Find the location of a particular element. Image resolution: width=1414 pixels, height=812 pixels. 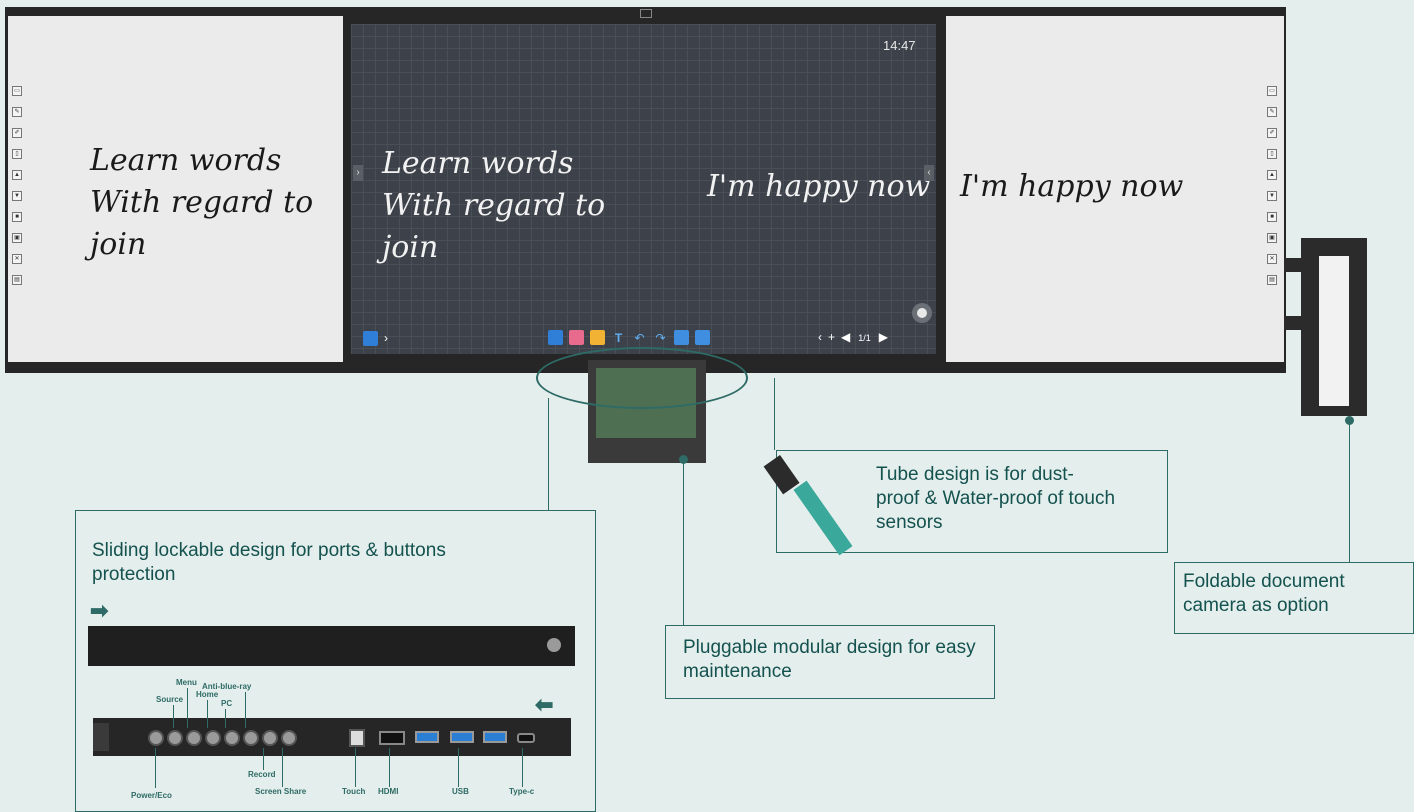

port-label-touch: Touch is located at coordinates (354, 791).